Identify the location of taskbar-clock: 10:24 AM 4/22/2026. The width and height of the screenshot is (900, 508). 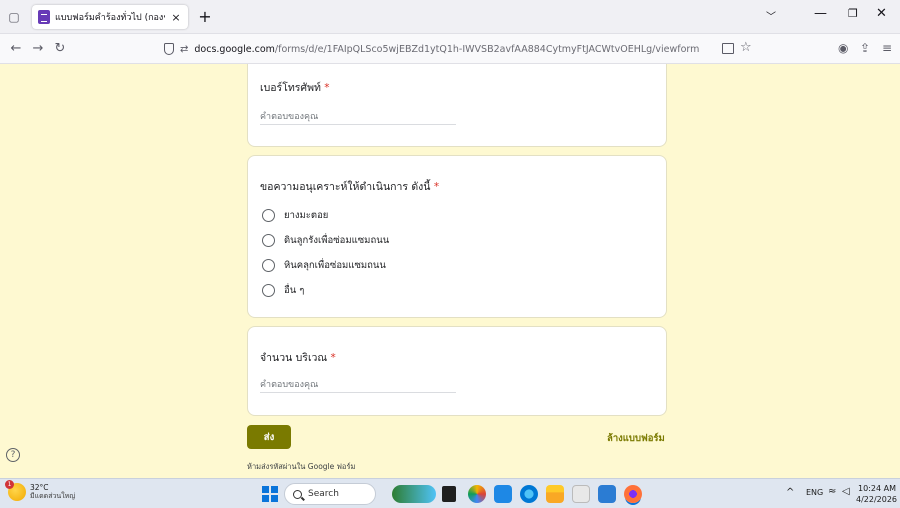
(877, 494).